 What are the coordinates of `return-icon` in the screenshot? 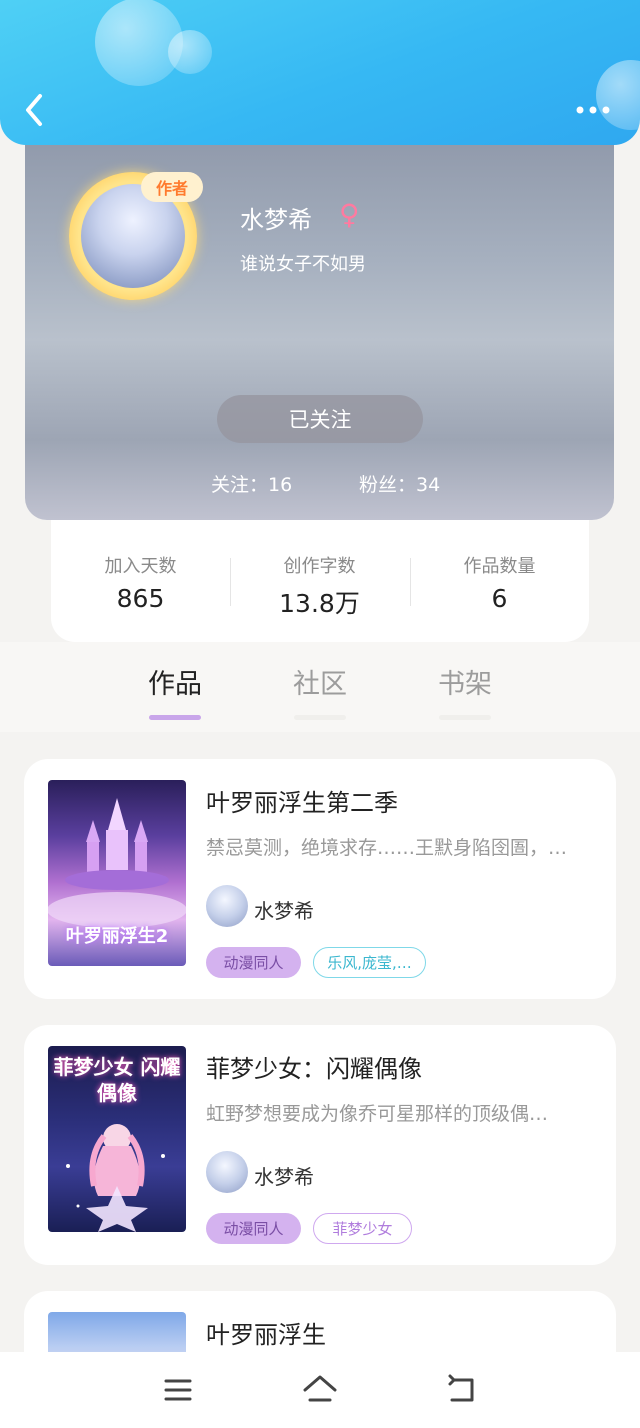 It's located at (461, 1388).